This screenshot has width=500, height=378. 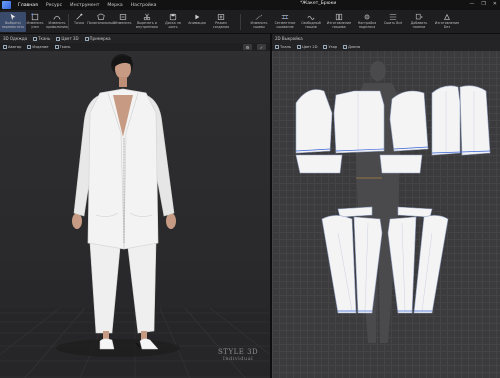 What do you see at coordinates (35, 17) in the screenshot?
I see `edit-node-icon` at bounding box center [35, 17].